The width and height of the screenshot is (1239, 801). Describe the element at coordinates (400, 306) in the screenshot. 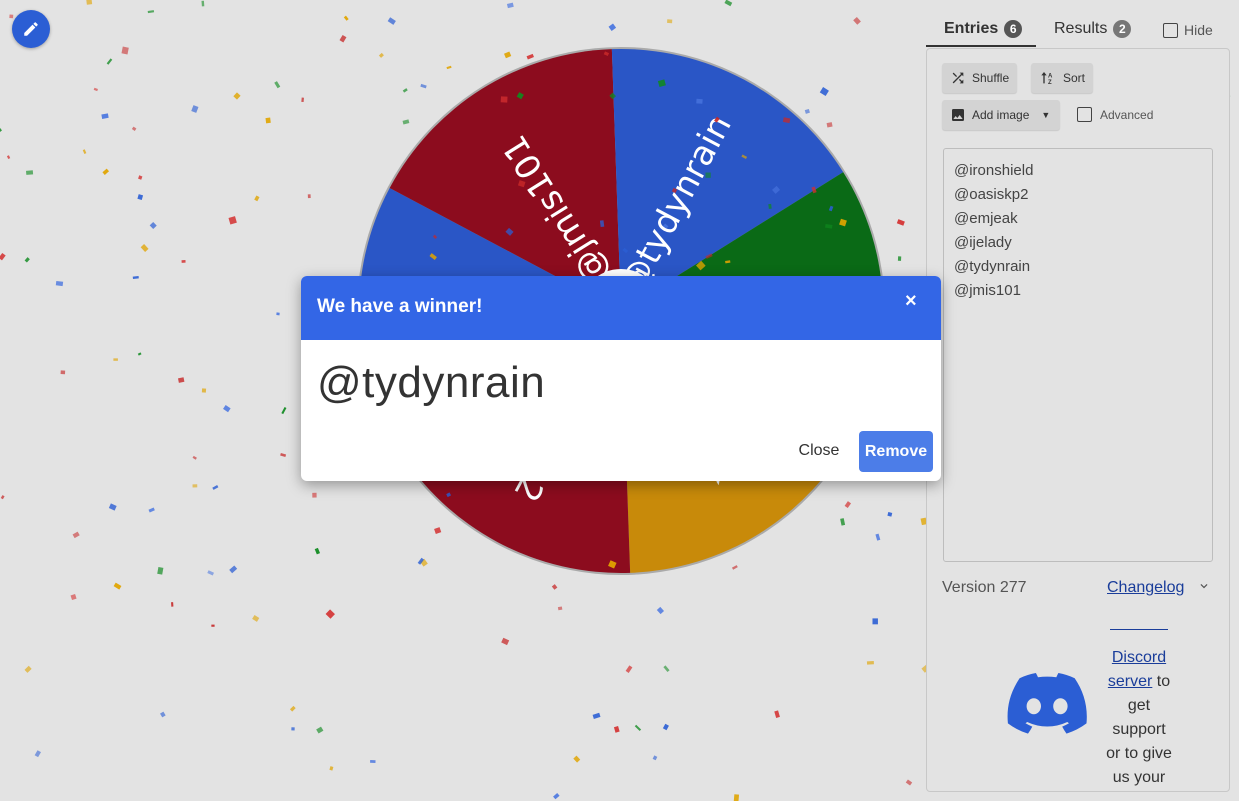

I see `dialog-title: We have a winner!` at that location.